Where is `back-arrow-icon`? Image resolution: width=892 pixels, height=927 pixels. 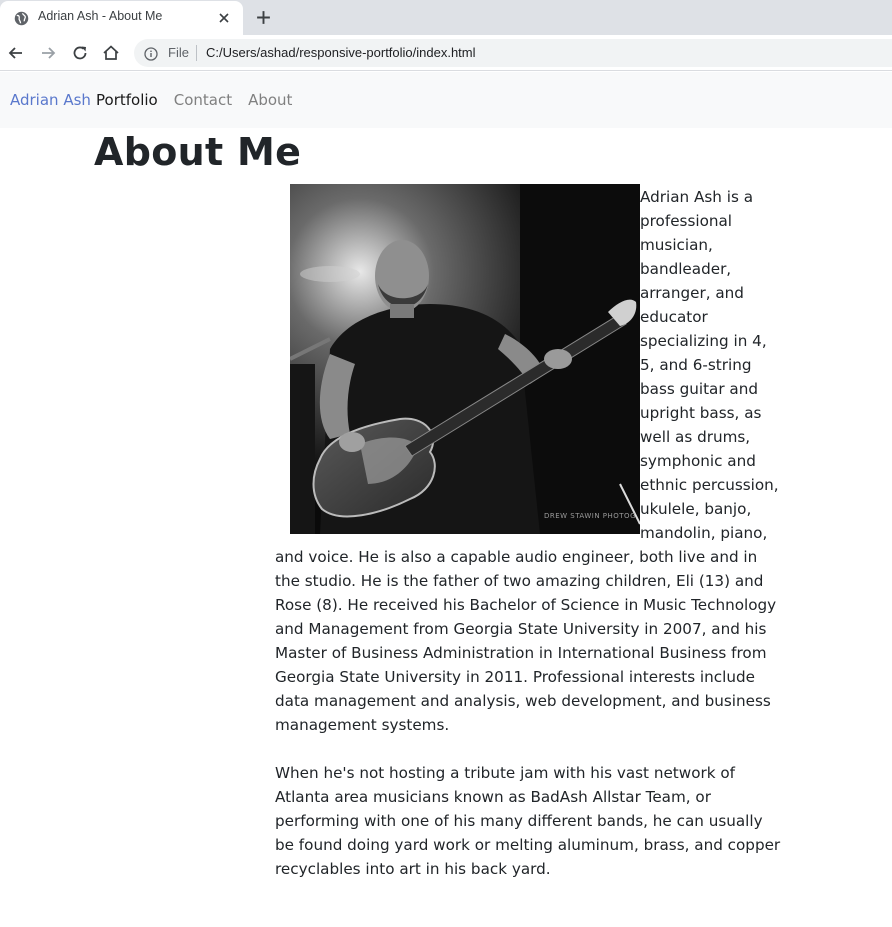 back-arrow-icon is located at coordinates (16, 53).